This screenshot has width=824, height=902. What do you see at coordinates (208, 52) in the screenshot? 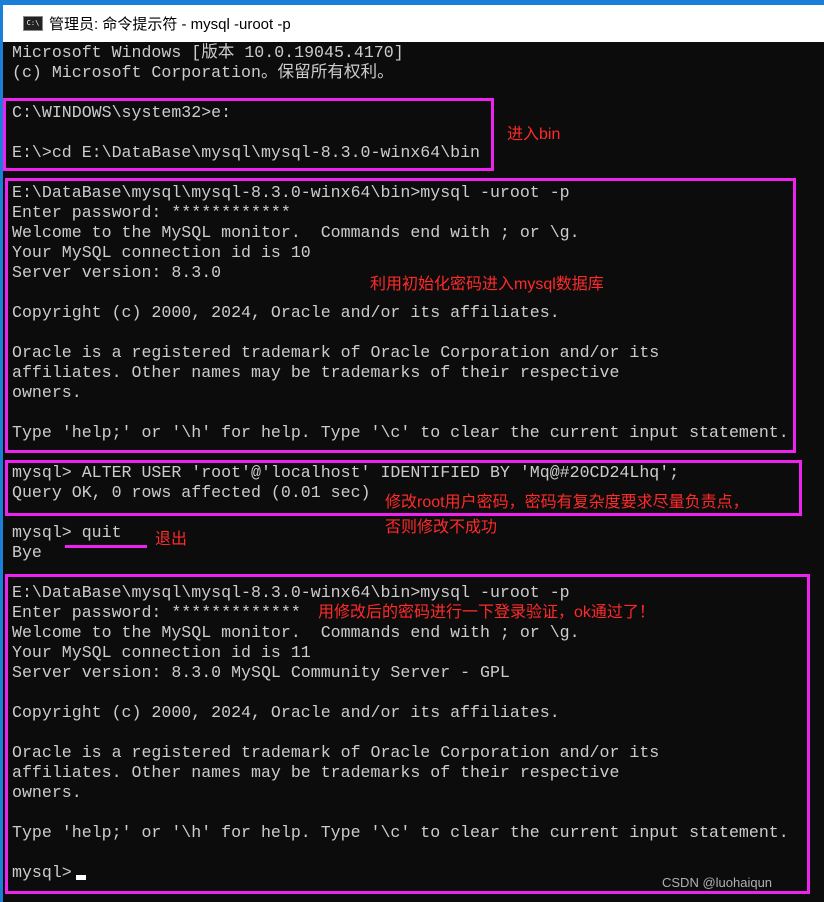
I see `terminal-line: Microsoft Windows [版本 10.0.19045.4170]` at bounding box center [208, 52].